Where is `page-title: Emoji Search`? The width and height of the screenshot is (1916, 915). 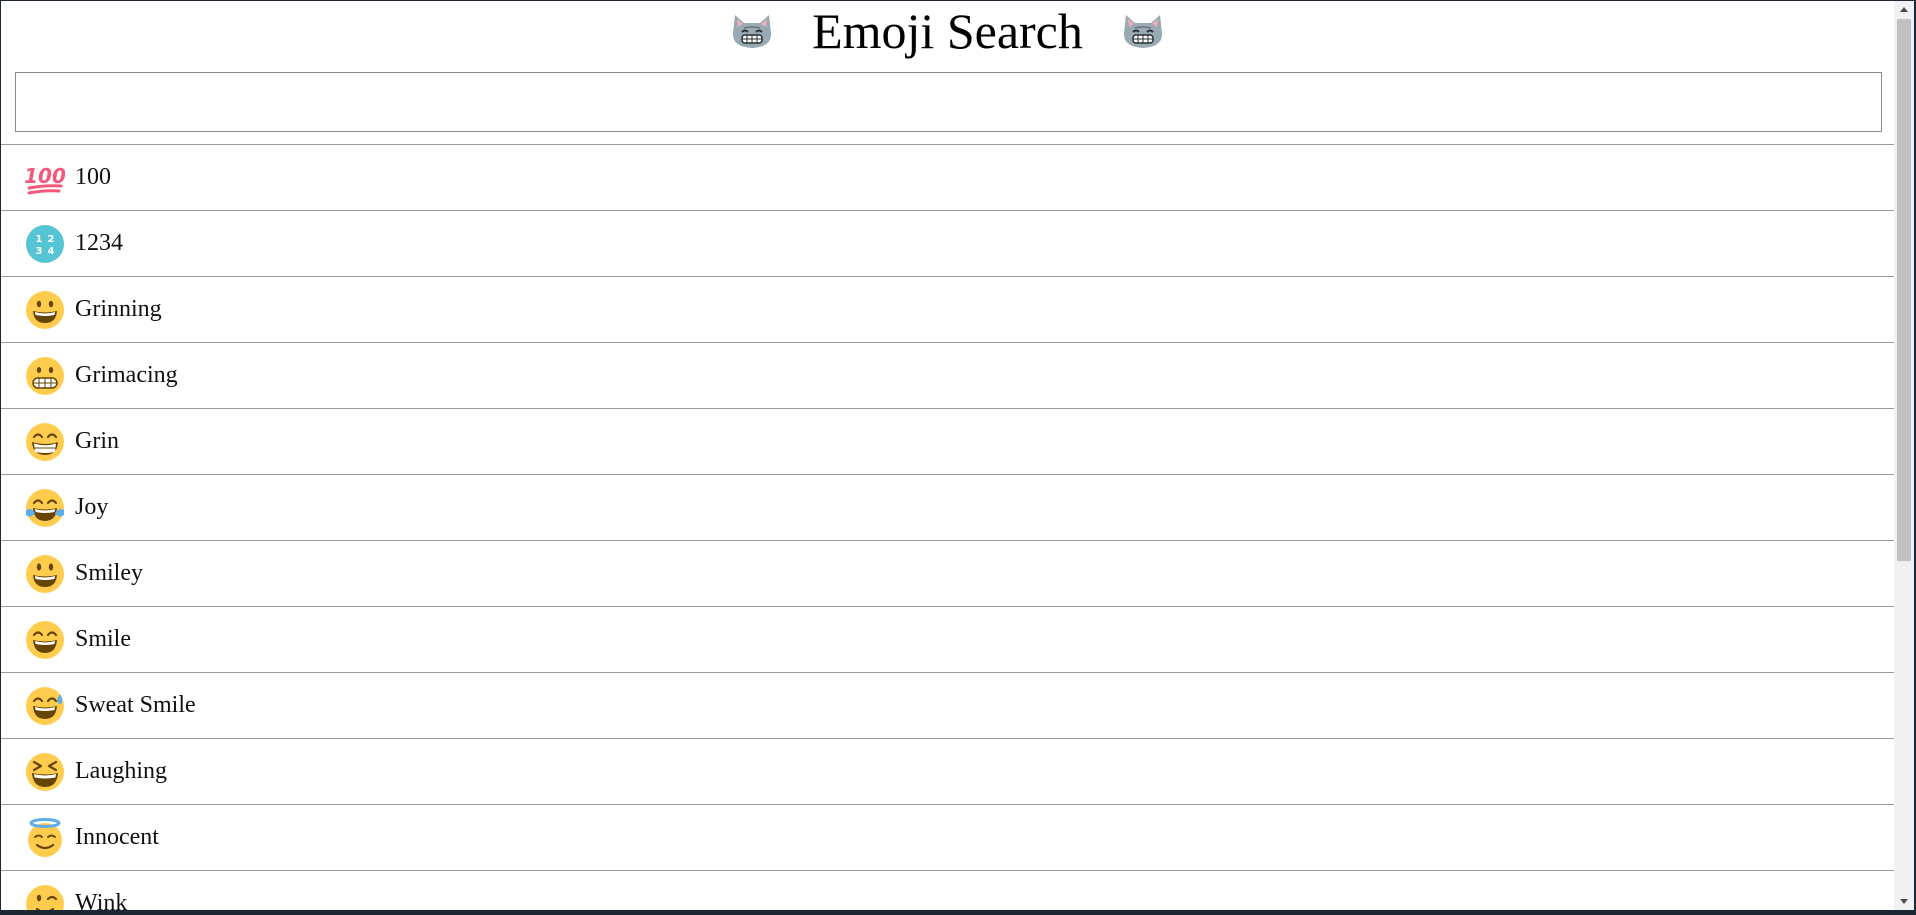
page-title: Emoji Search is located at coordinates (947, 31).